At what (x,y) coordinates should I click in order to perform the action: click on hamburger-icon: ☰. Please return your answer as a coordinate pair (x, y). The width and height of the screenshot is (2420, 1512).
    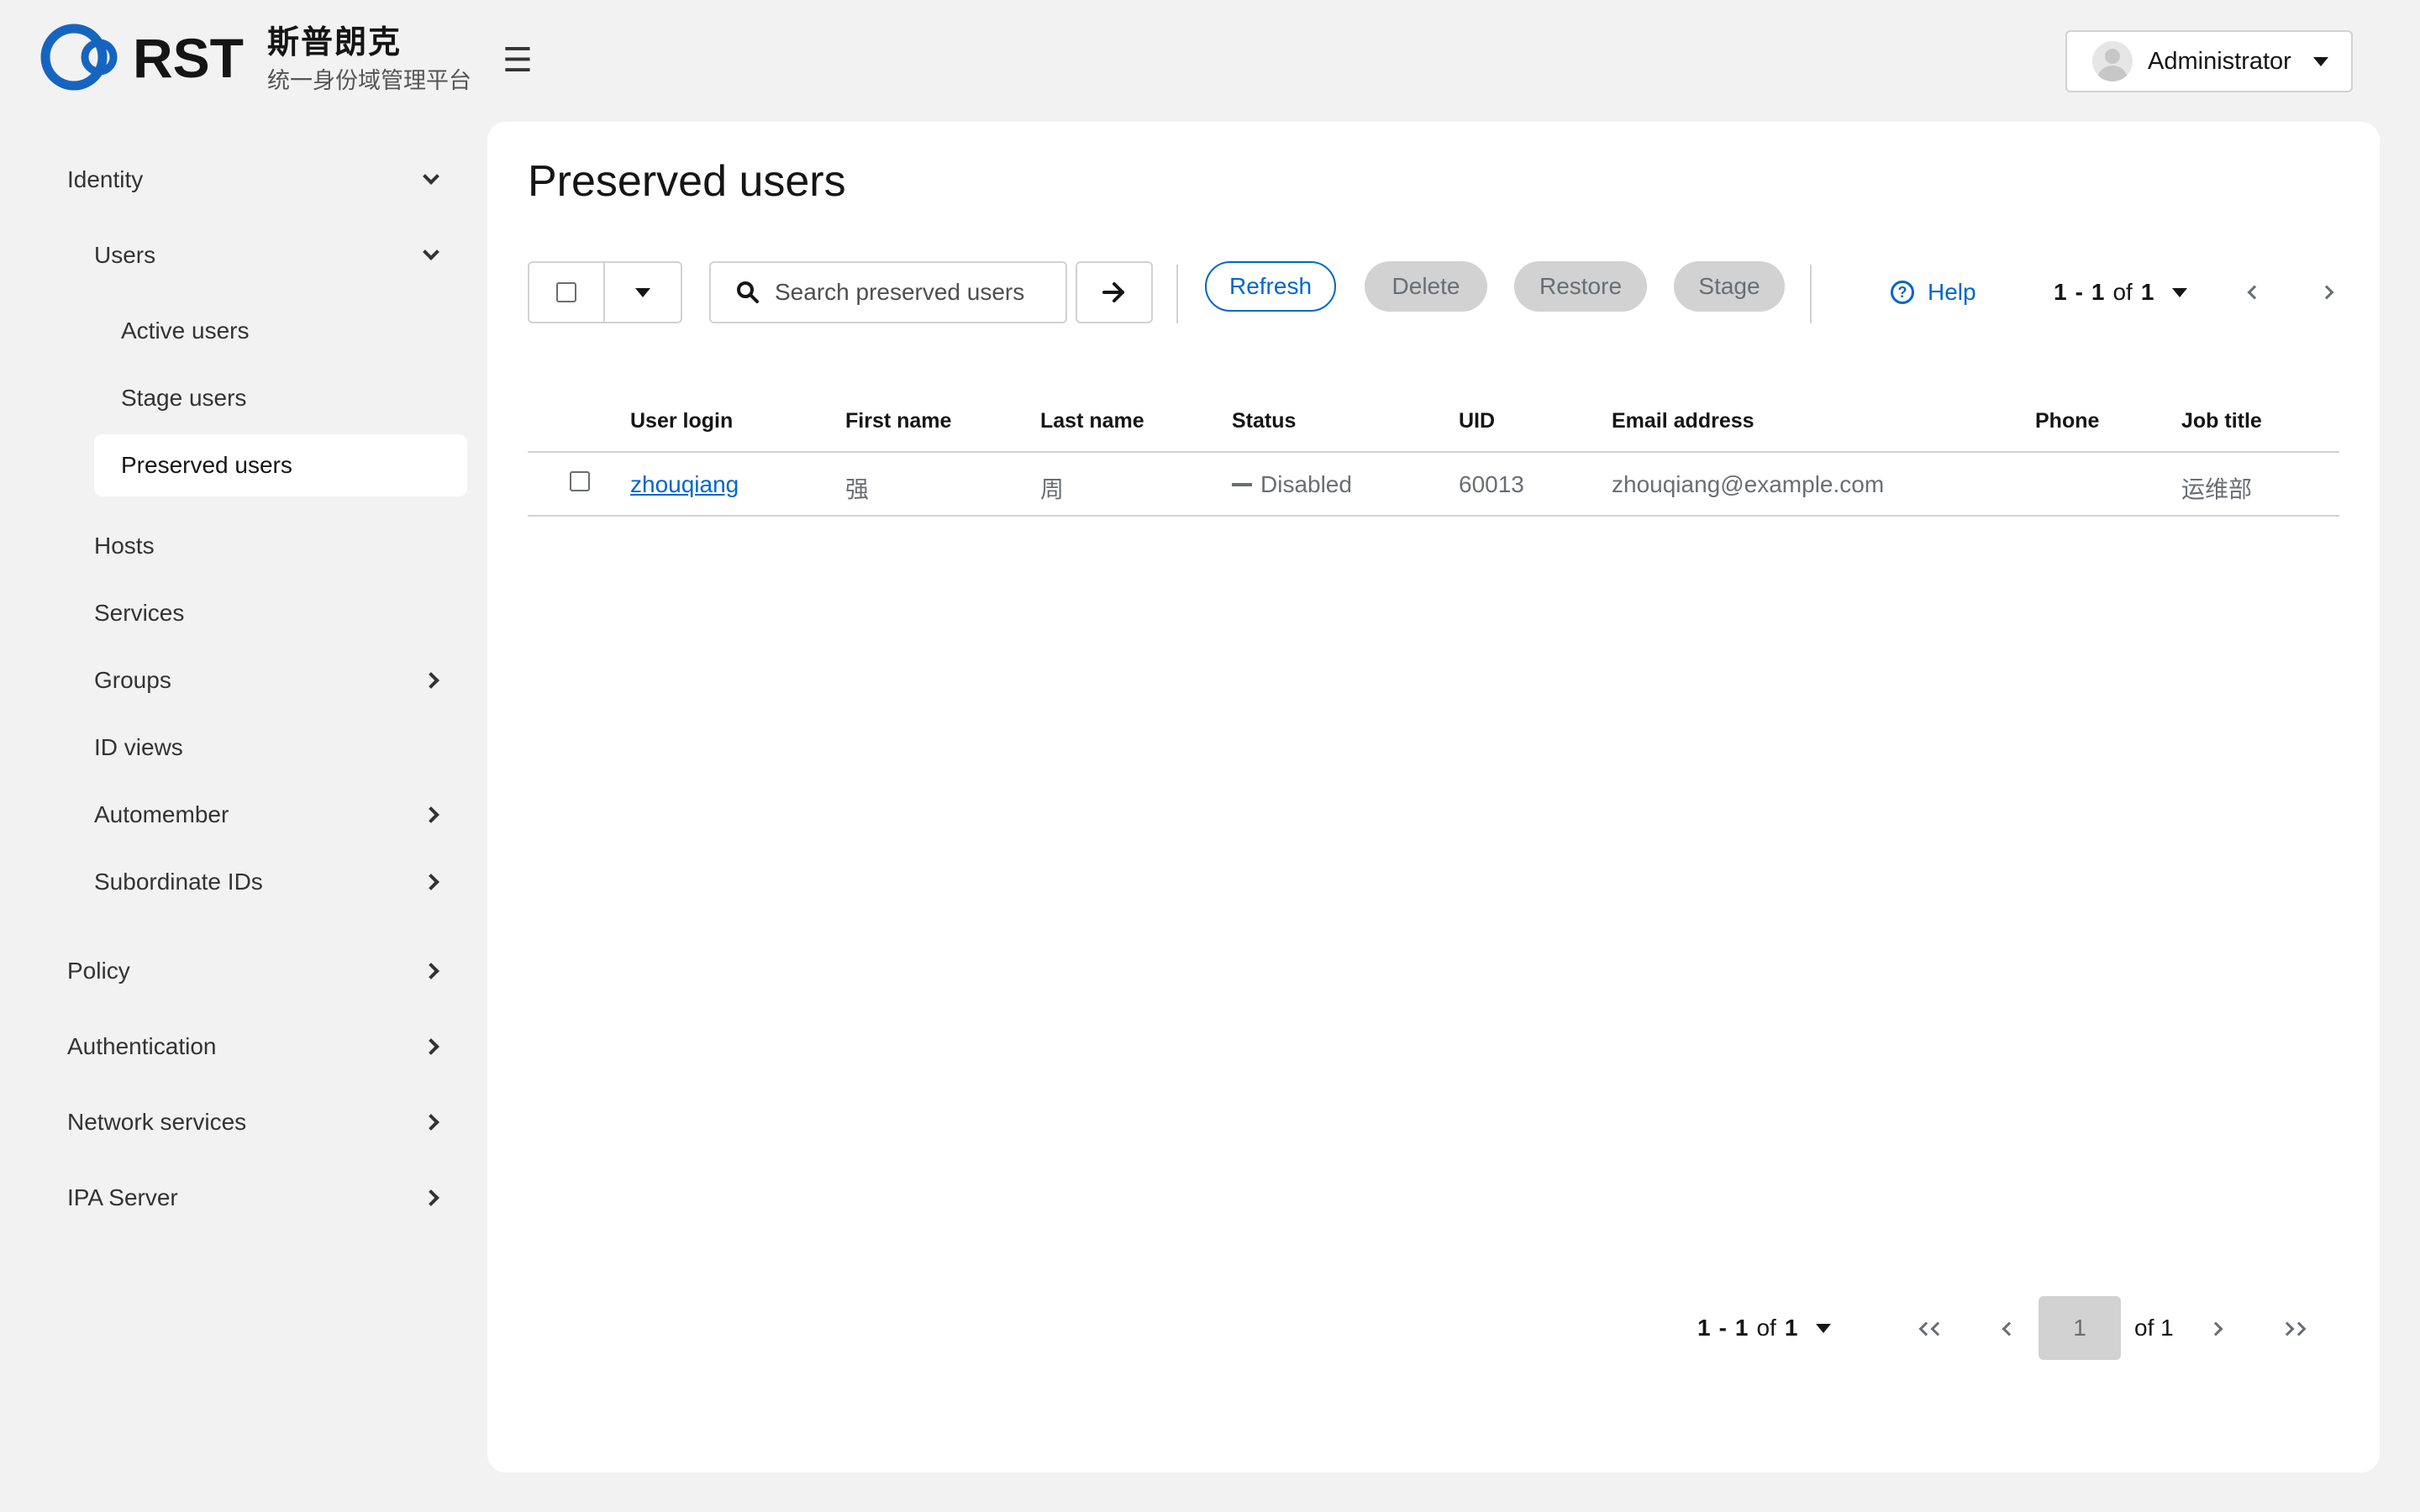
    Looking at the image, I should click on (517, 60).